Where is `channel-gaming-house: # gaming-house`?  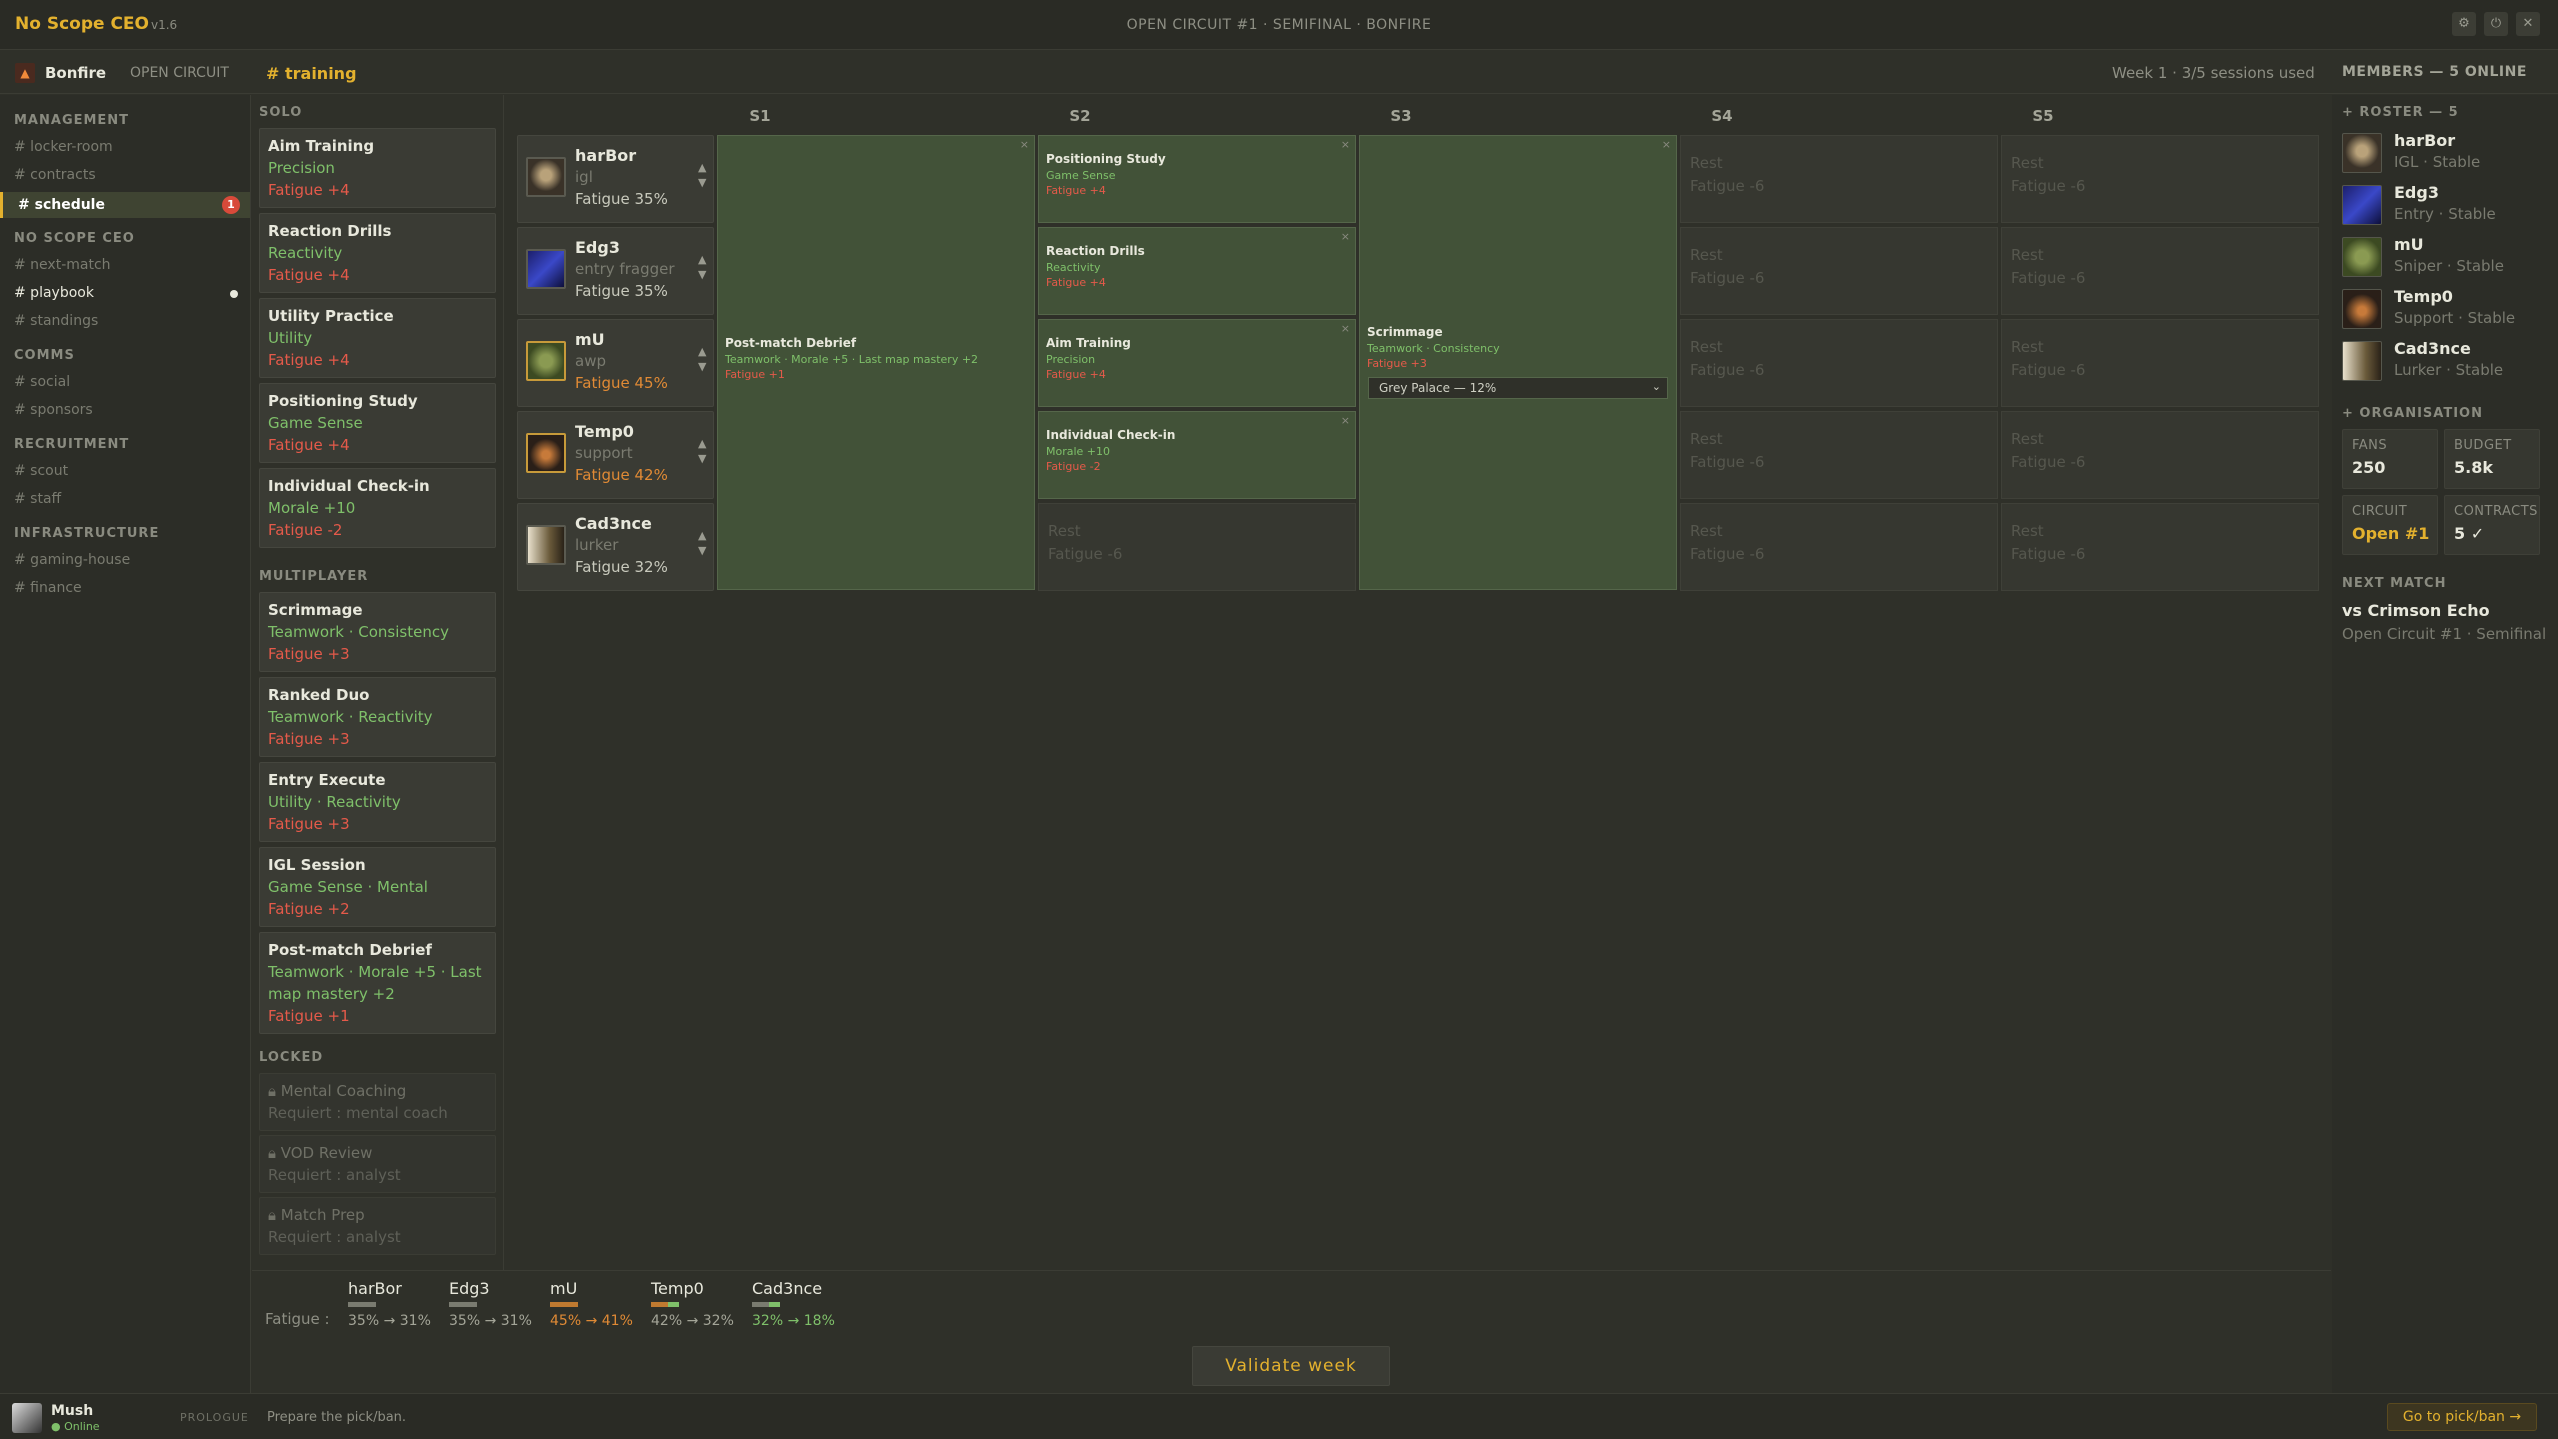
channel-gaming-house: # gaming-house is located at coordinates (72, 560).